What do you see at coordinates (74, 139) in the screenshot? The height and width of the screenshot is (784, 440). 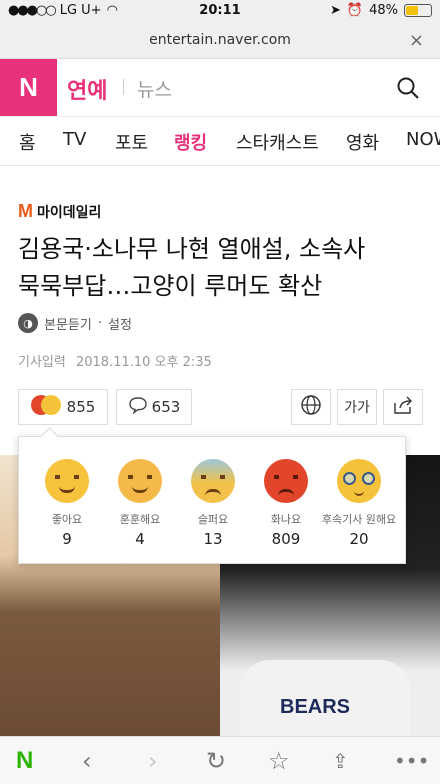 I see `tab-tv: TV` at bounding box center [74, 139].